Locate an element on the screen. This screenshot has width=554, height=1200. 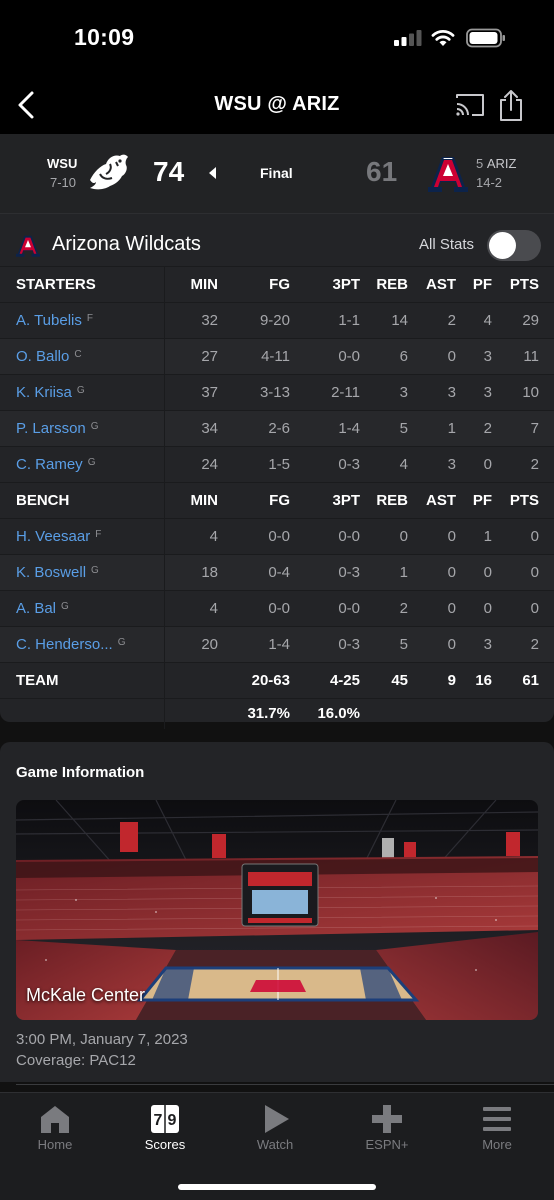
tab-scores: 7 9 Scores is located at coordinates (165, 1128).